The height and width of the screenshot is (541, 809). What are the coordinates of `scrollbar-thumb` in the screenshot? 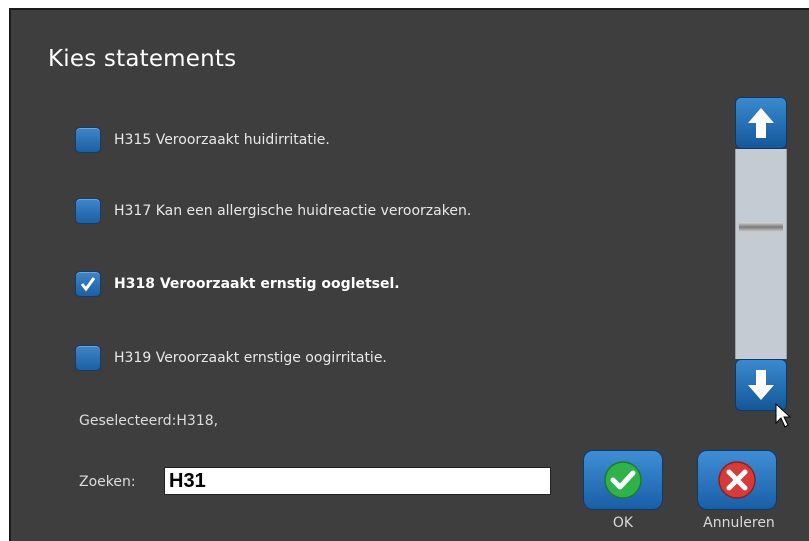 It's located at (761, 227).